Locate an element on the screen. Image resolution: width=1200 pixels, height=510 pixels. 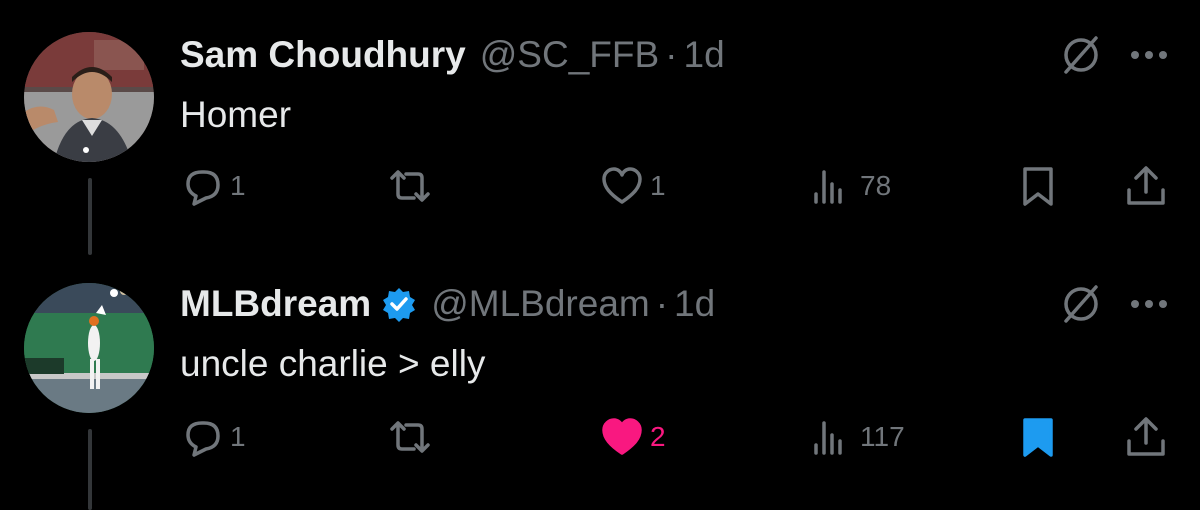
action-bar: 1 2 117 is located at coordinates (600, 440).